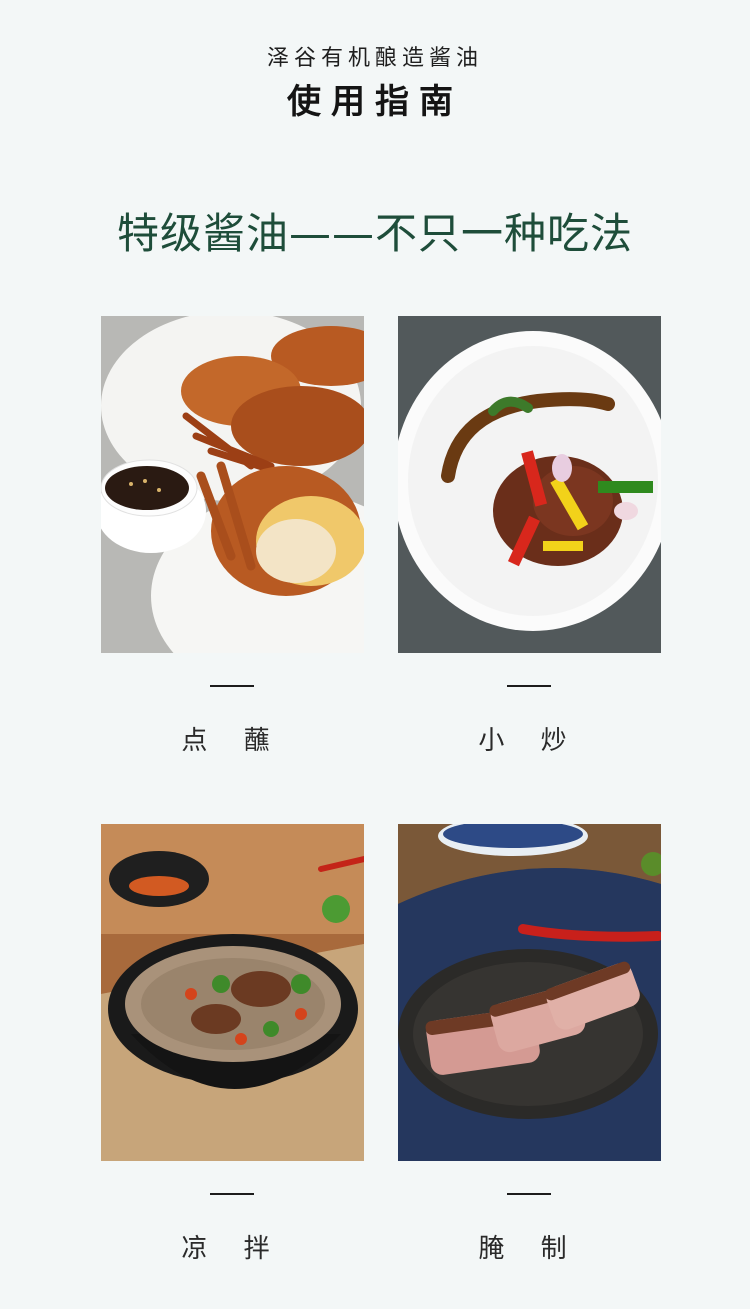 This screenshot has width=750, height=1309. Describe the element at coordinates (374, 233) in the screenshot. I see `headline: 特级酱油——不只一种吃法` at that location.